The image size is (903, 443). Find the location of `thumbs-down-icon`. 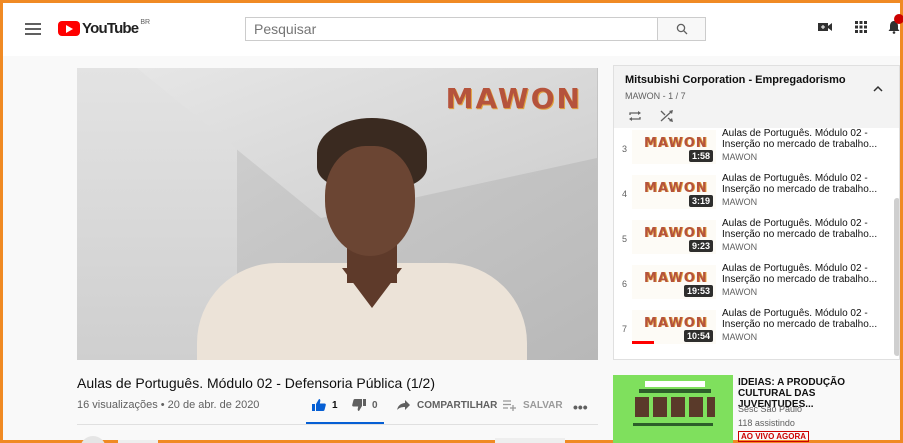

thumbs-down-icon is located at coordinates (359, 405).